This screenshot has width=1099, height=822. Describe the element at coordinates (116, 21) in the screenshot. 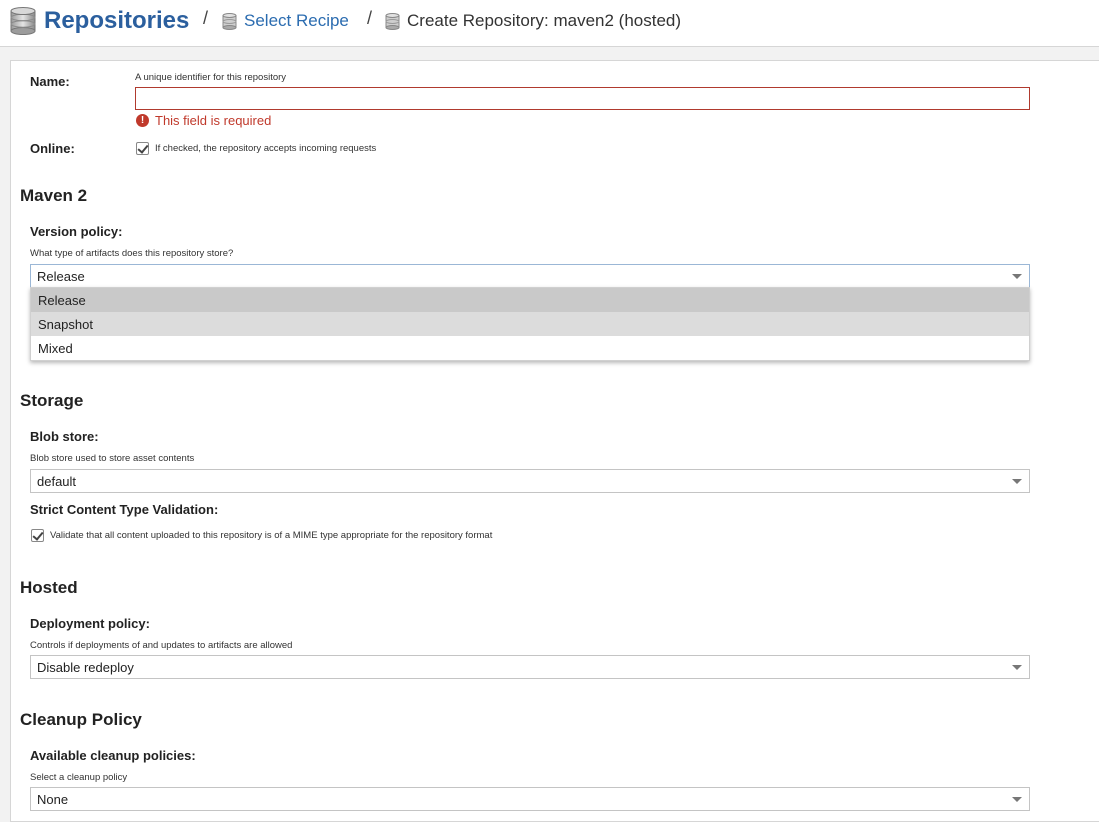

I see `breadcrumb-root-label: Repositories` at that location.